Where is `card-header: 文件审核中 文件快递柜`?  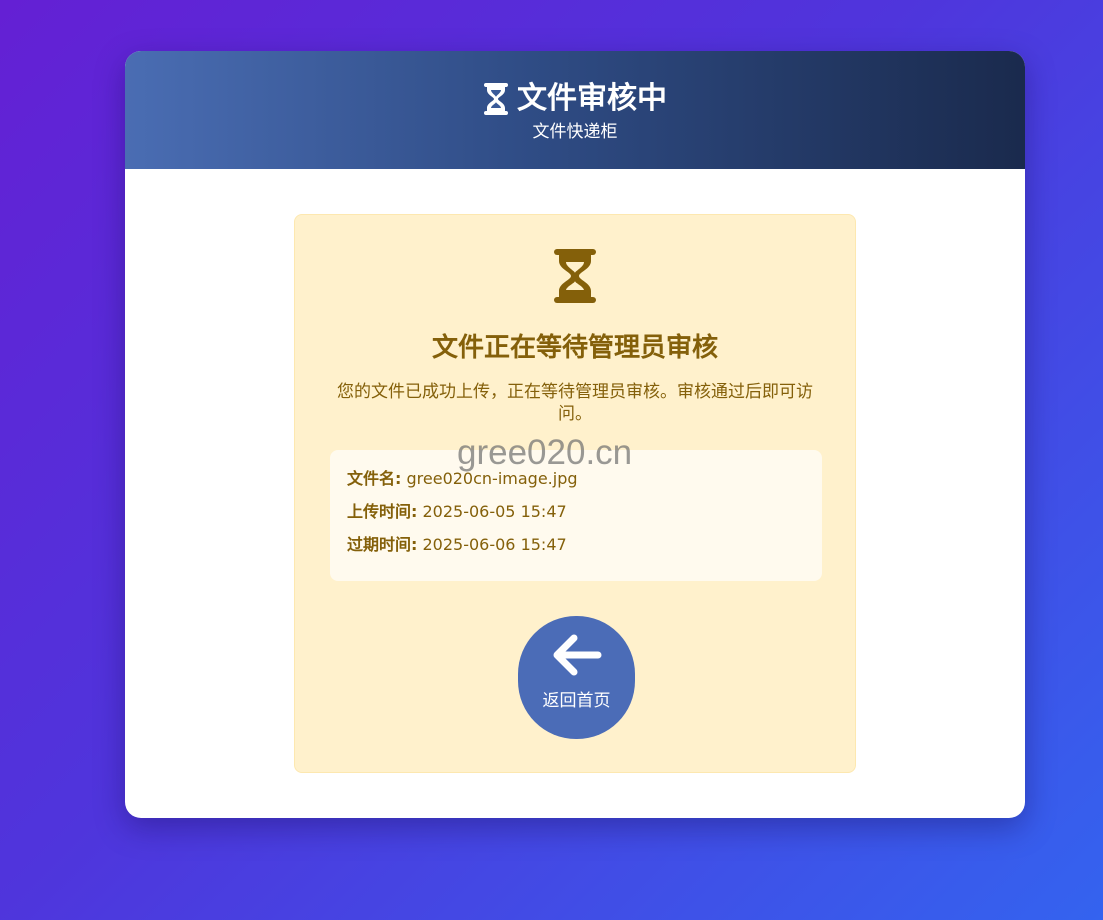 card-header: 文件审核中 文件快递柜 is located at coordinates (575, 110).